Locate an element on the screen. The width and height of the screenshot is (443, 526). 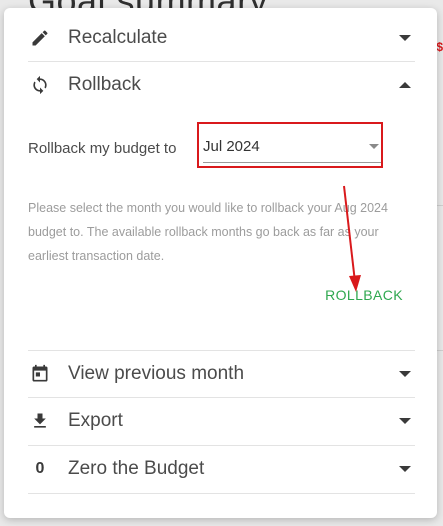
calendar-icon is located at coordinates (40, 374).